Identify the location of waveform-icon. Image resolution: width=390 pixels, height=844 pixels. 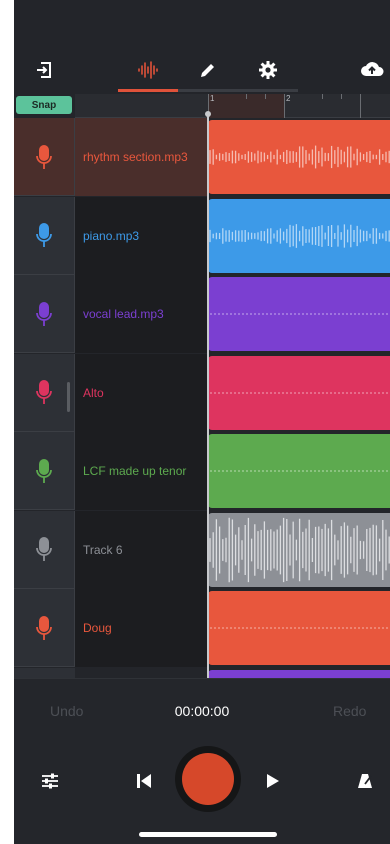
(148, 70).